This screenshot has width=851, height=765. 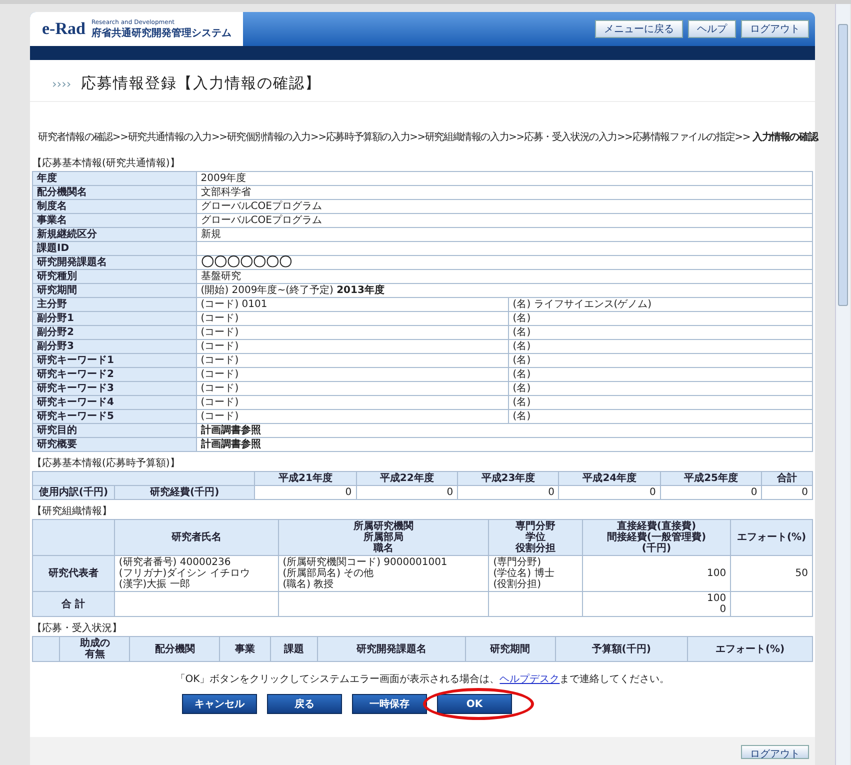 What do you see at coordinates (219, 704) in the screenshot?
I see `action-button: キャンセル` at bounding box center [219, 704].